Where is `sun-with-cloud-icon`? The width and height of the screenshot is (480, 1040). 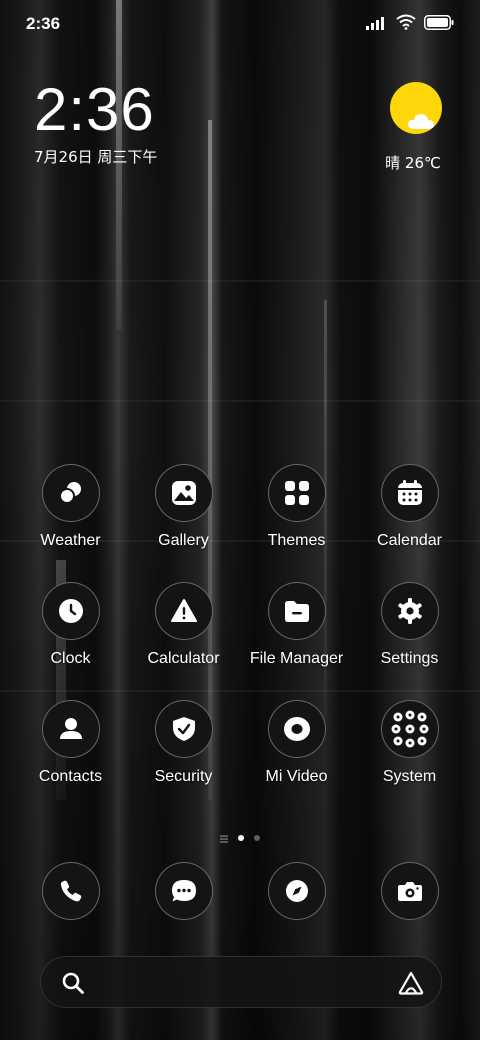 sun-with-cloud-icon is located at coordinates (416, 108).